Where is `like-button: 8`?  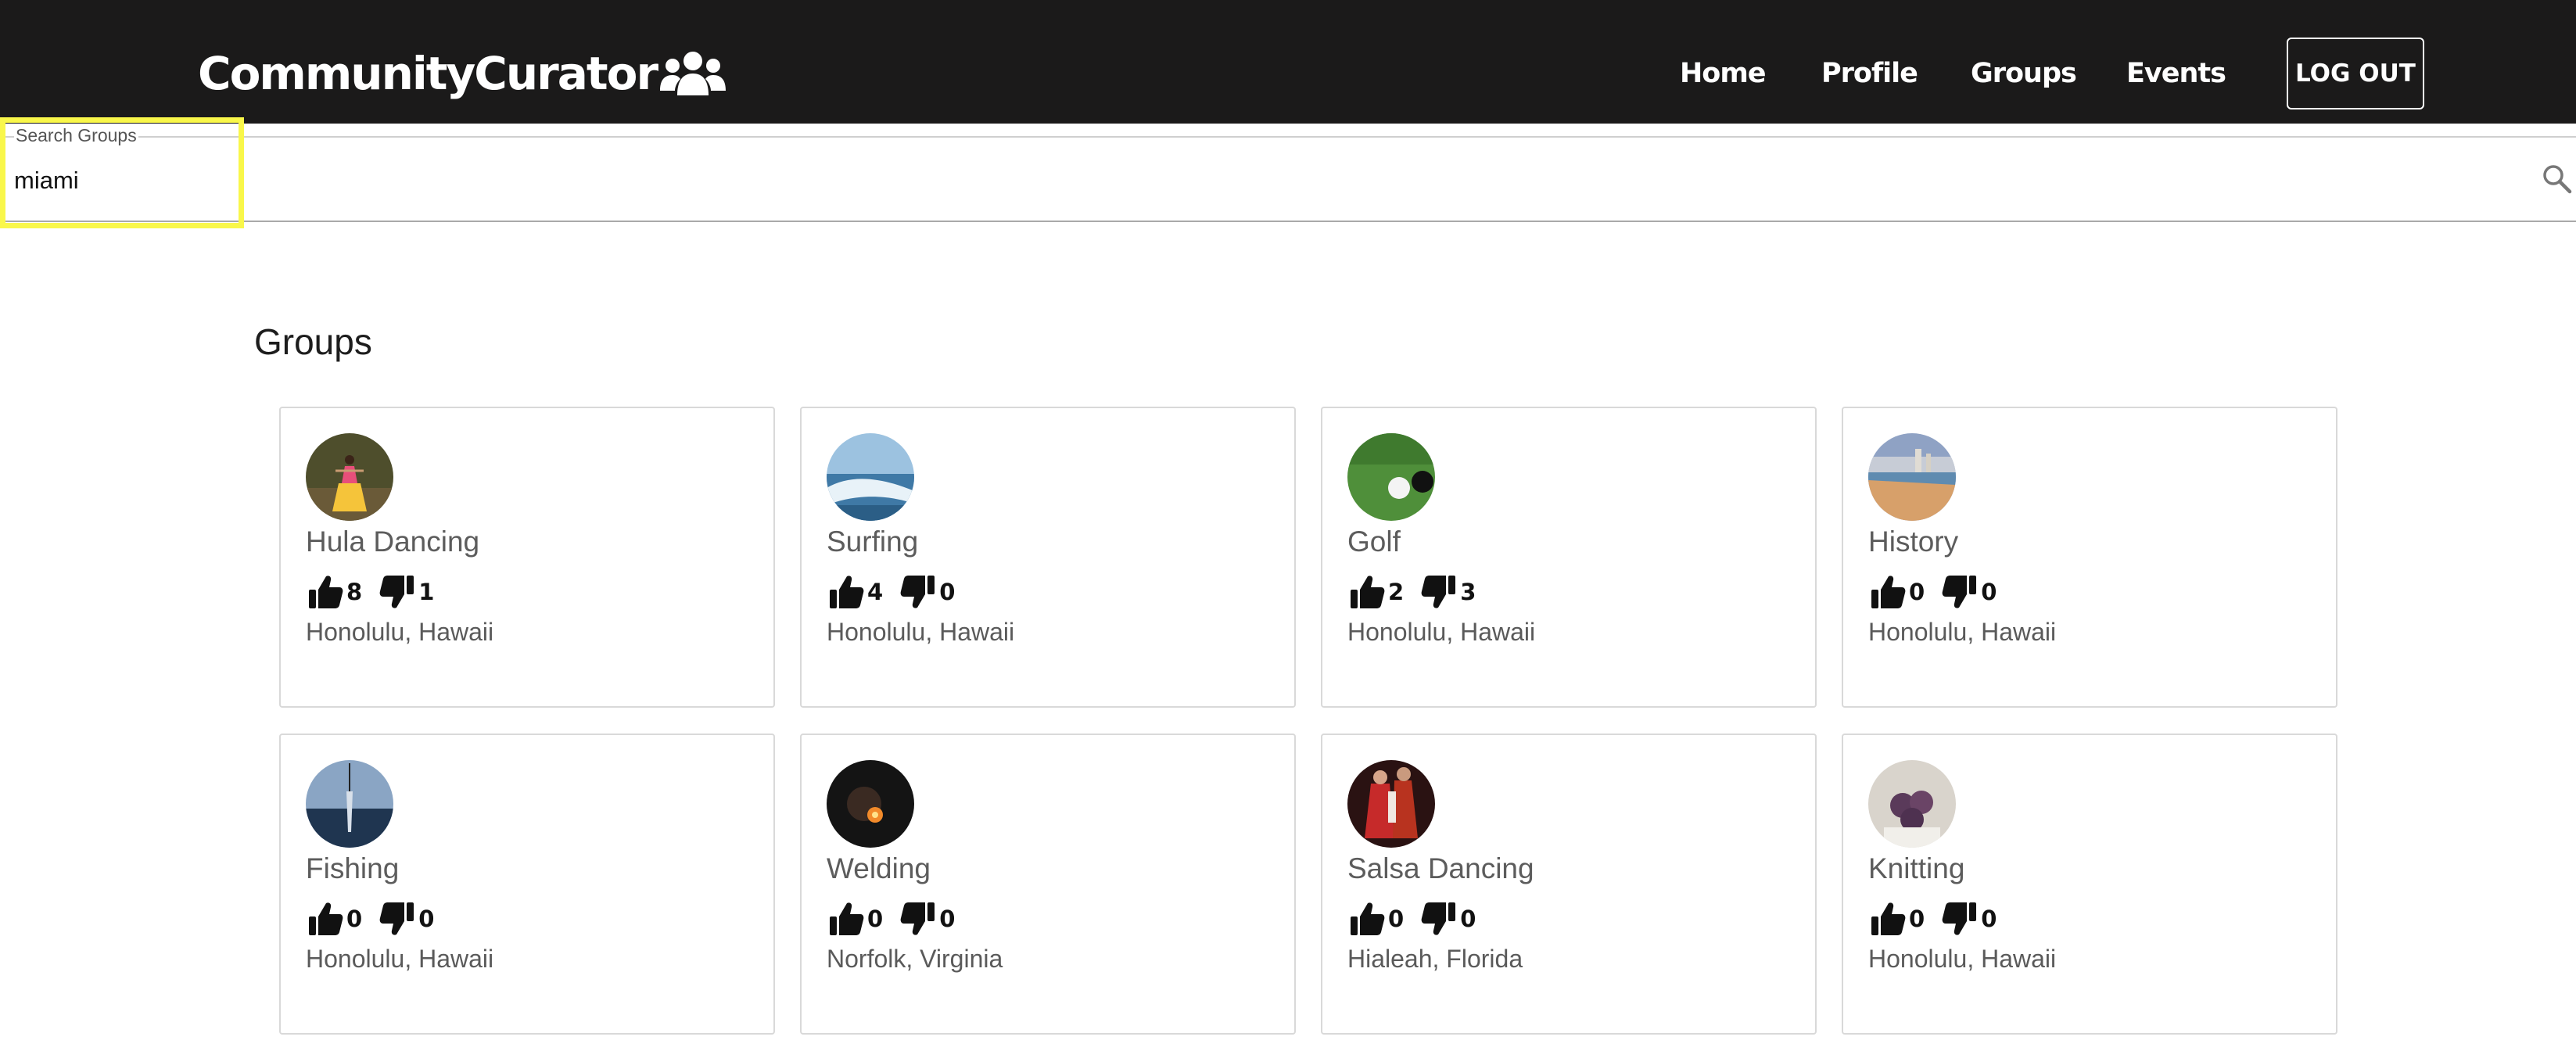 like-button: 8 is located at coordinates (343, 592).